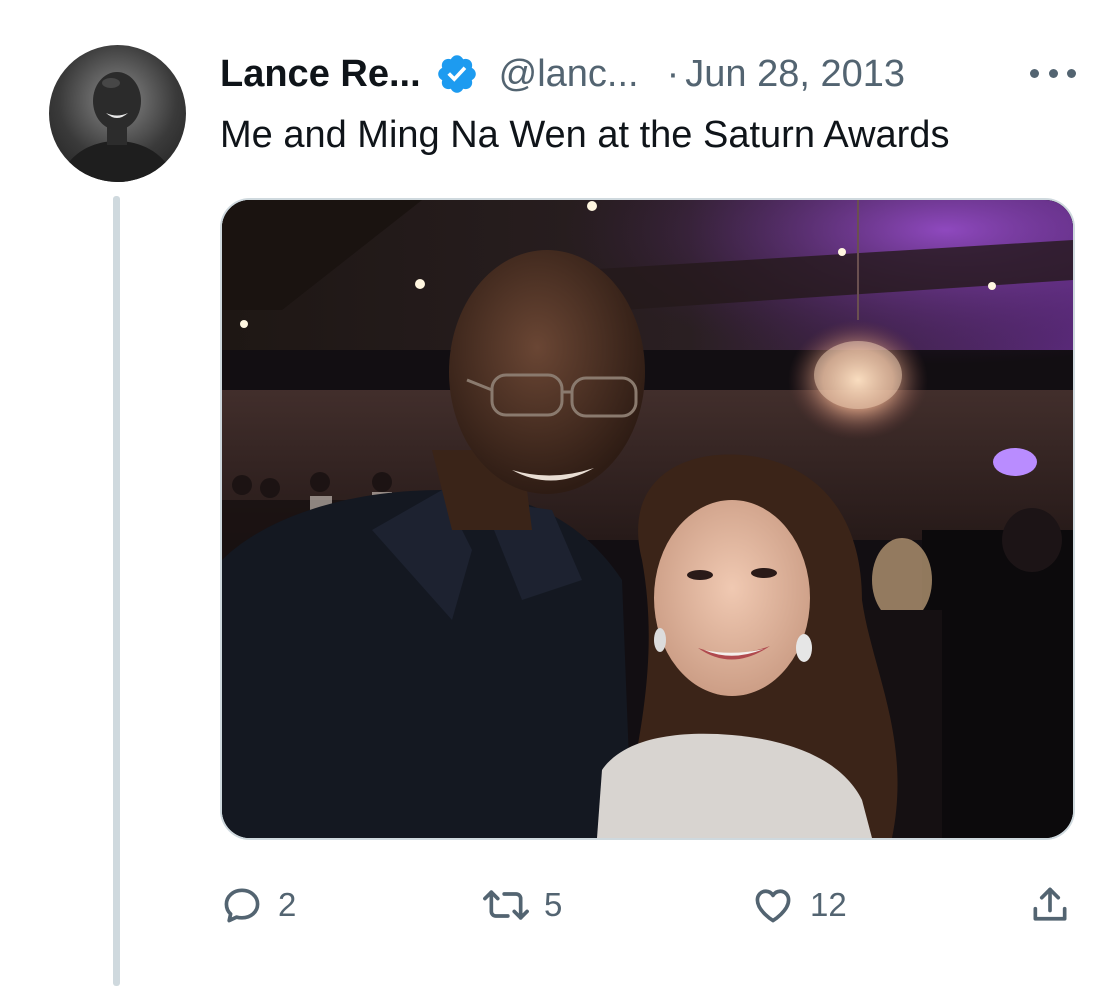 This screenshot has width=1114, height=996. Describe the element at coordinates (553, 904) in the screenshot. I see `retweet-count: 5` at that location.